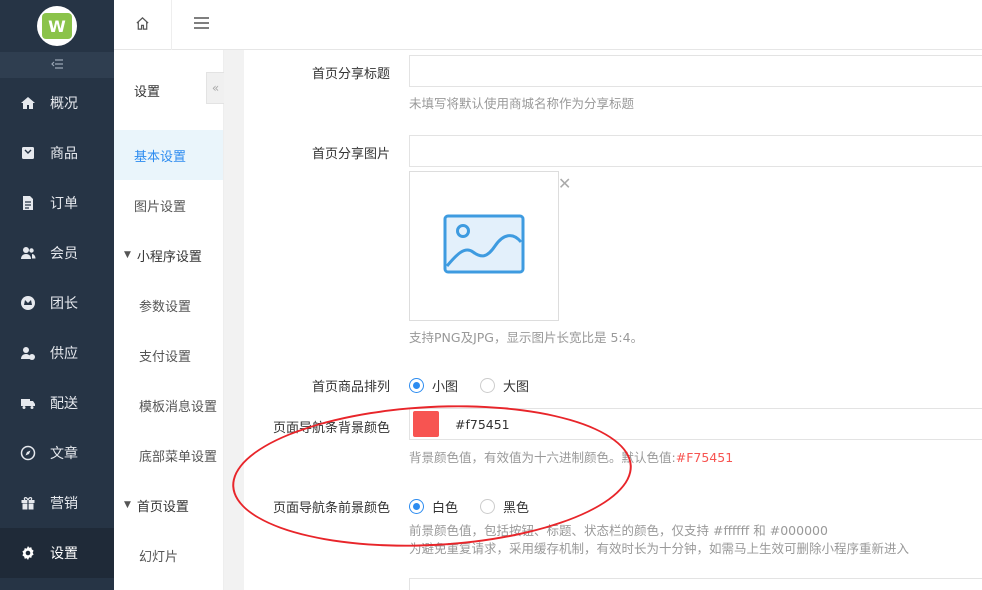  Describe the element at coordinates (695, 151) in the screenshot. I see `share-image-input` at that location.